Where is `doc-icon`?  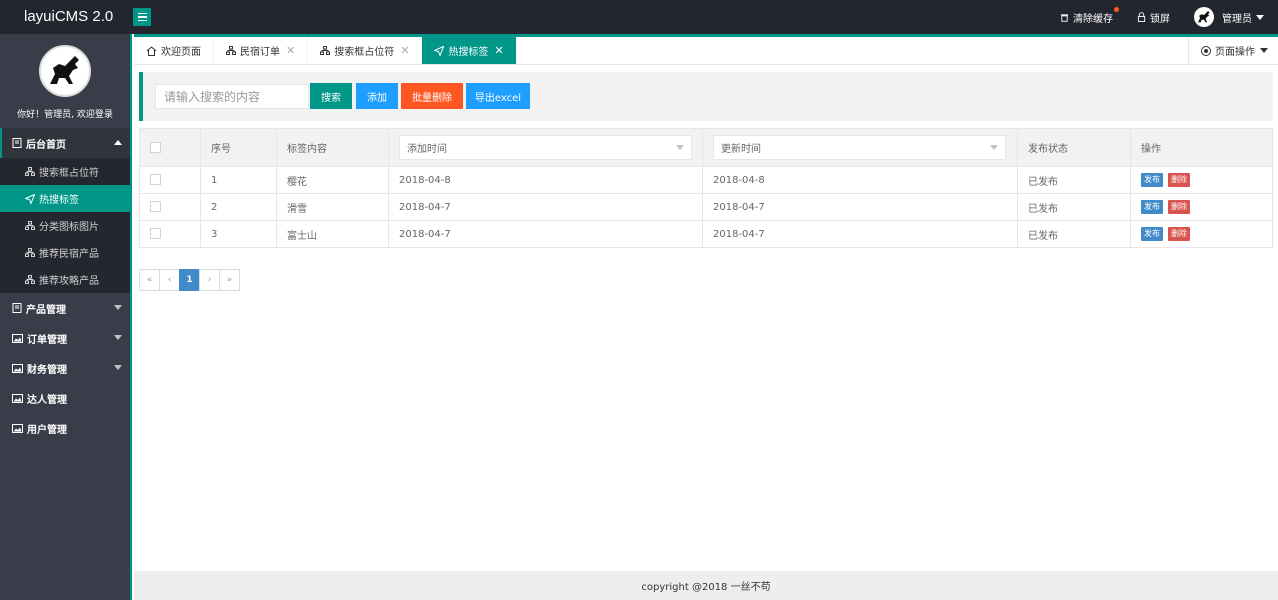
doc-icon is located at coordinates (17, 143).